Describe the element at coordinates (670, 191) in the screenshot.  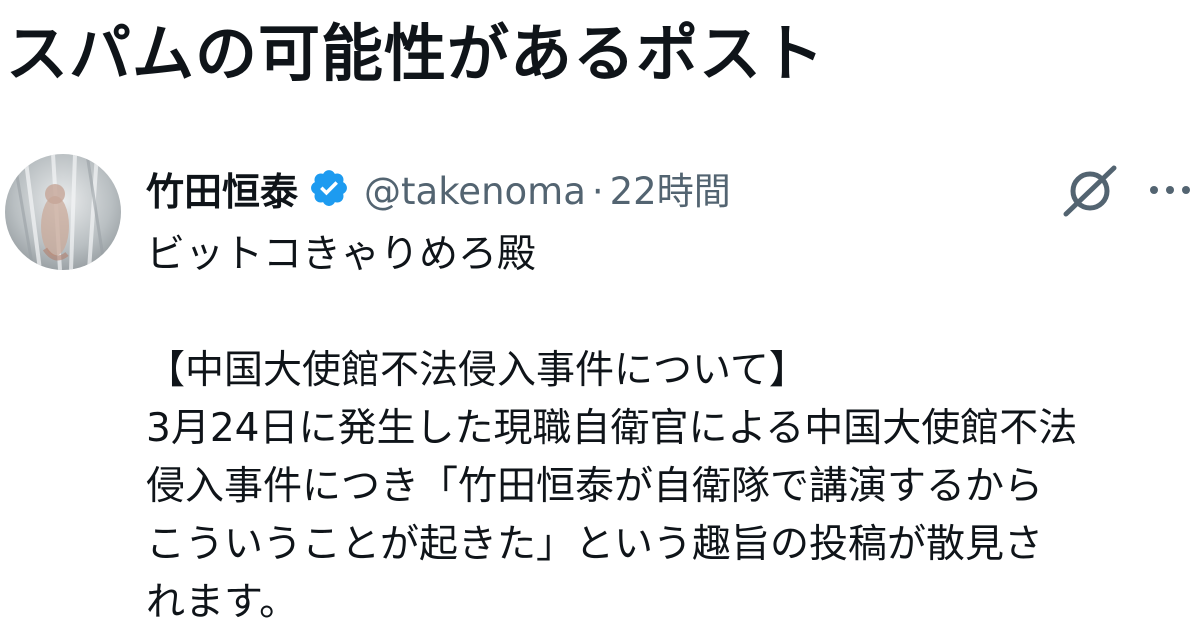
I see `post-timestamp: 22時間` at that location.